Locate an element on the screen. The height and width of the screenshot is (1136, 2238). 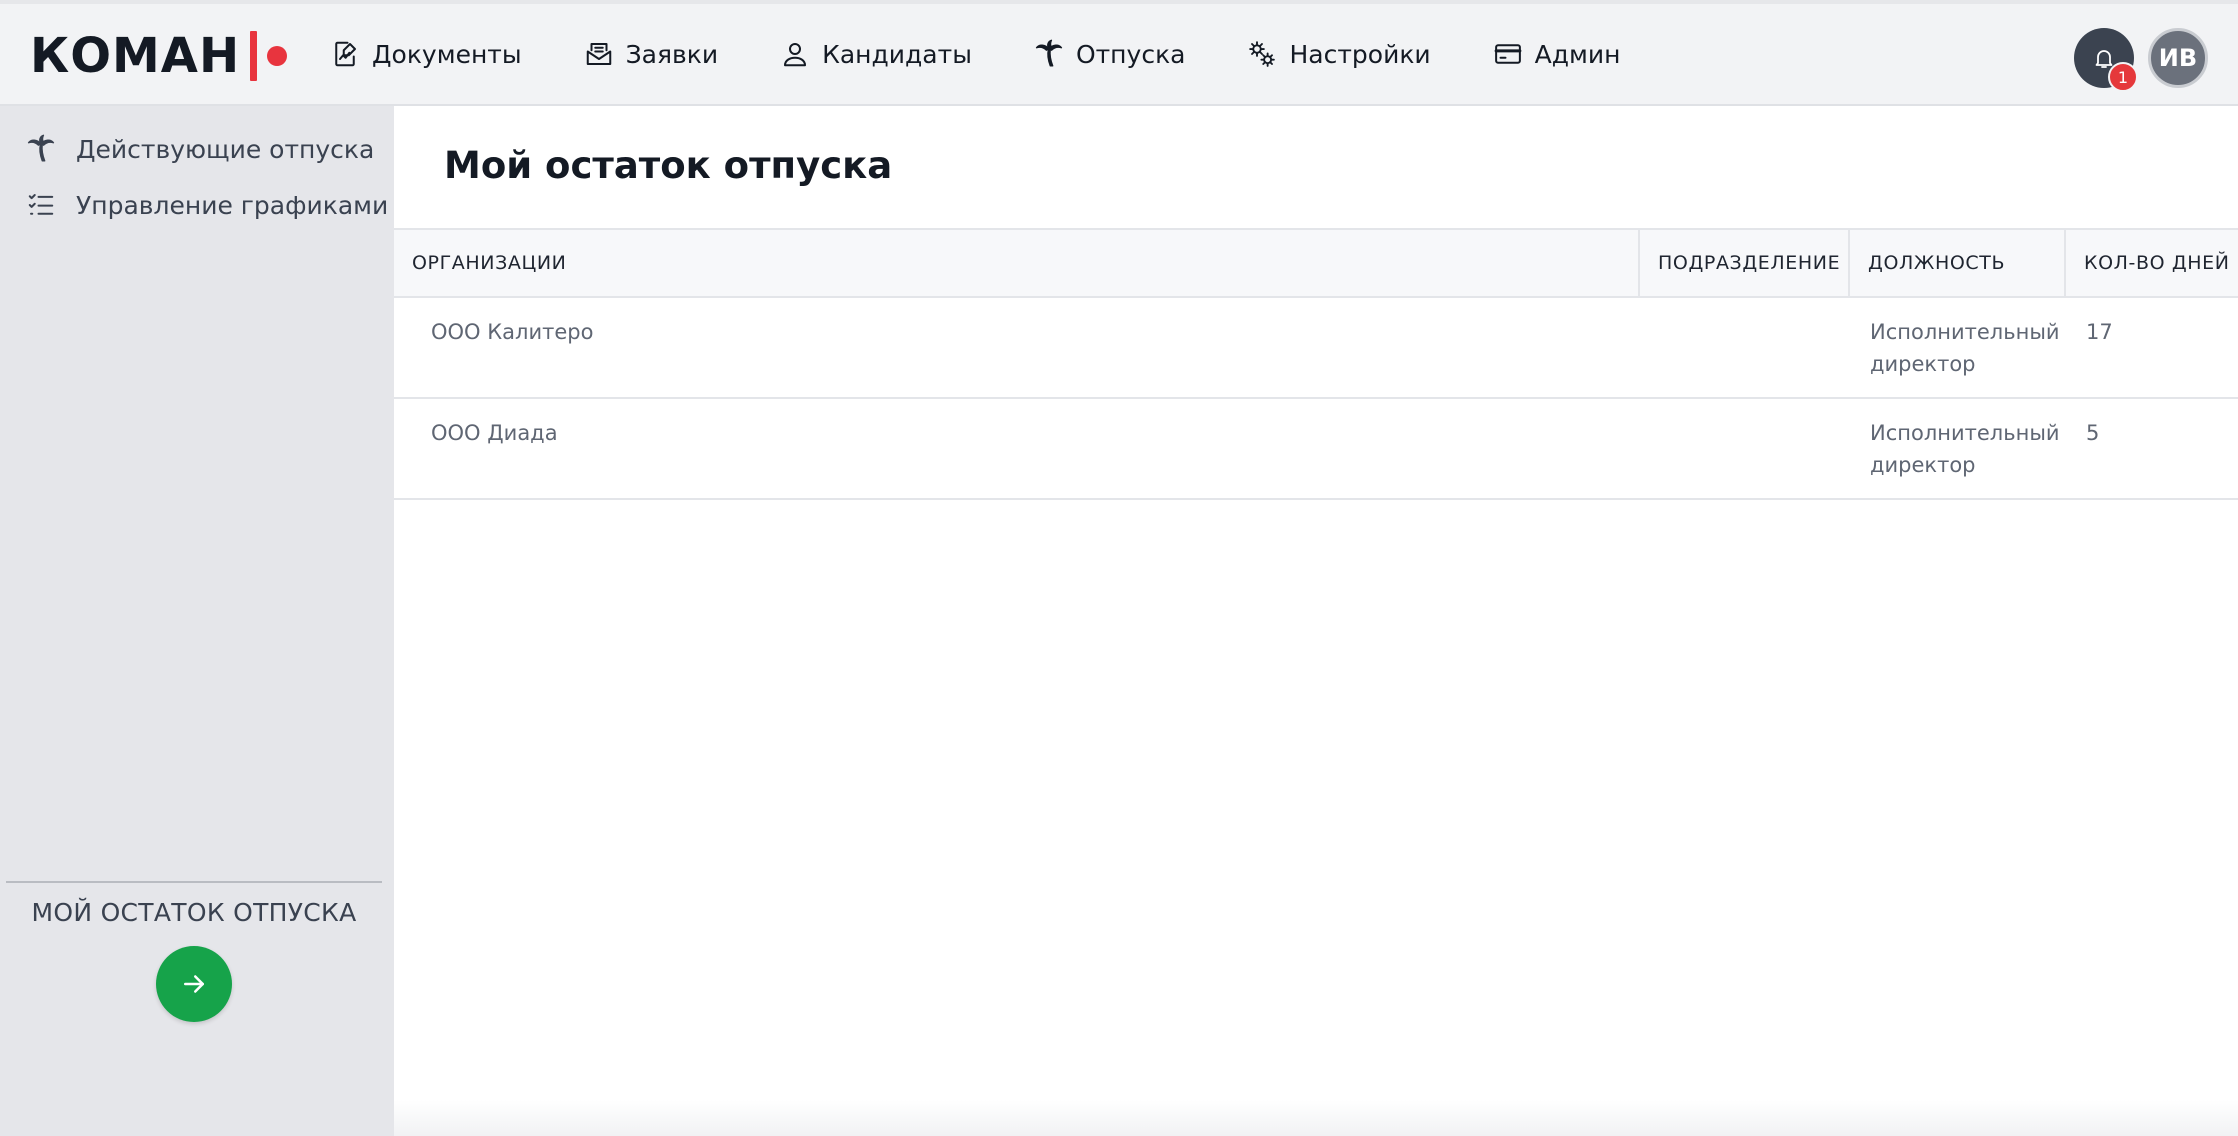
nav-item-admin: Админ is located at coordinates (1557, 54).